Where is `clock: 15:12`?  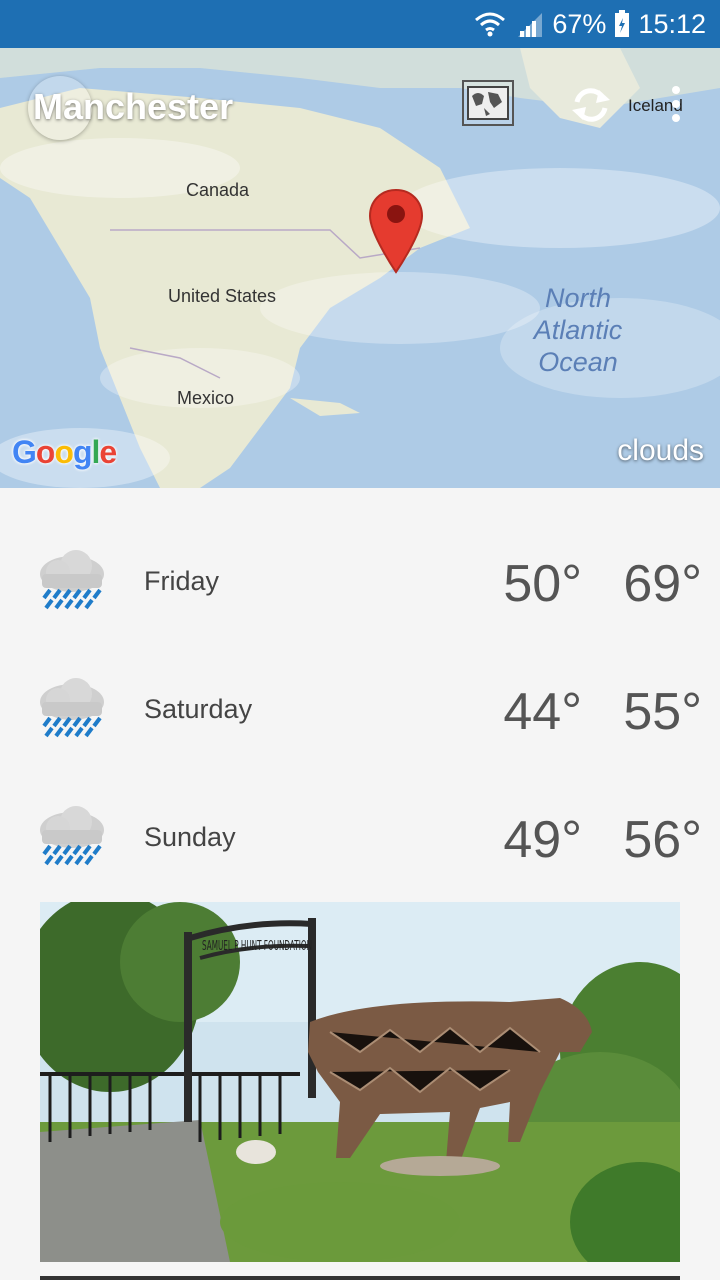
clock: 15:12 is located at coordinates (672, 23).